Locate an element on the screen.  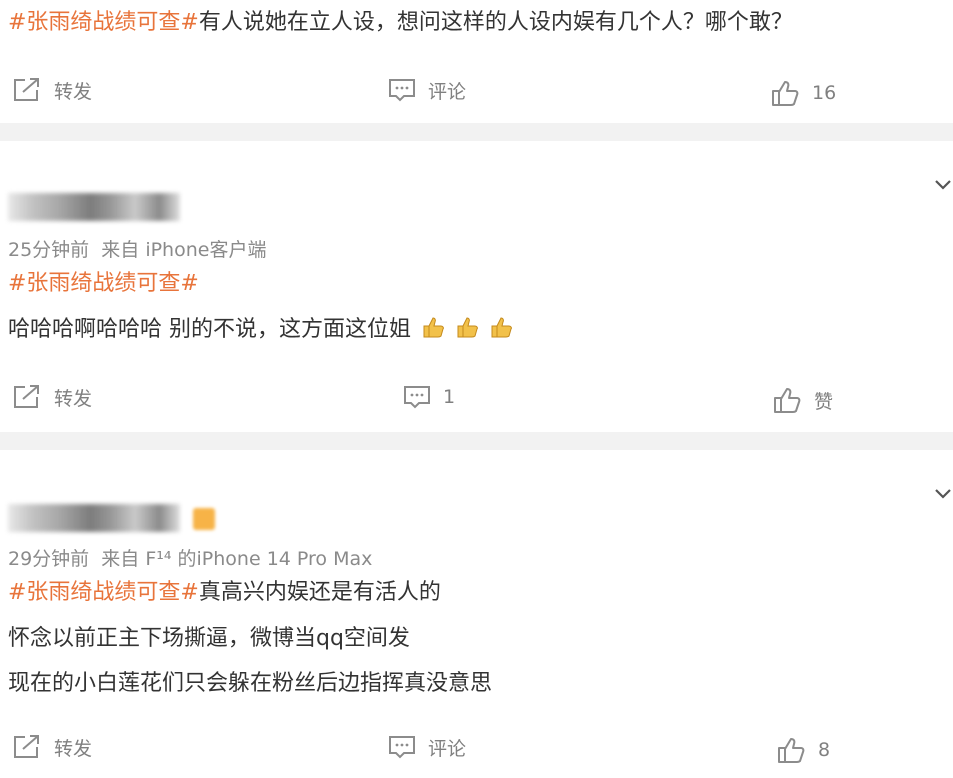
like-button: 赞 is located at coordinates (802, 400).